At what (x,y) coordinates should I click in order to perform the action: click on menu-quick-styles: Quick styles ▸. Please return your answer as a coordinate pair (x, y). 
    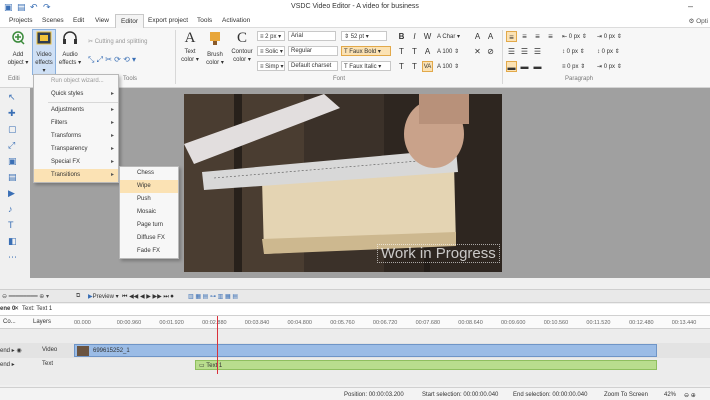
    Looking at the image, I should click on (76, 94).